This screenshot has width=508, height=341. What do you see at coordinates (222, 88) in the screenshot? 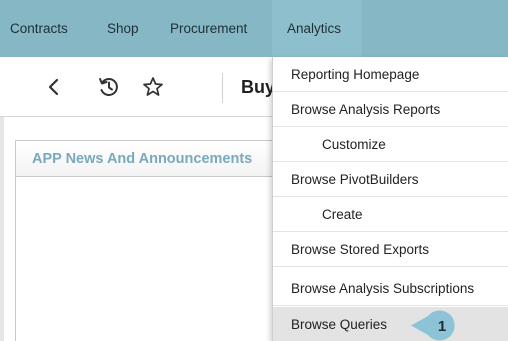
I see `toolbar-divider` at bounding box center [222, 88].